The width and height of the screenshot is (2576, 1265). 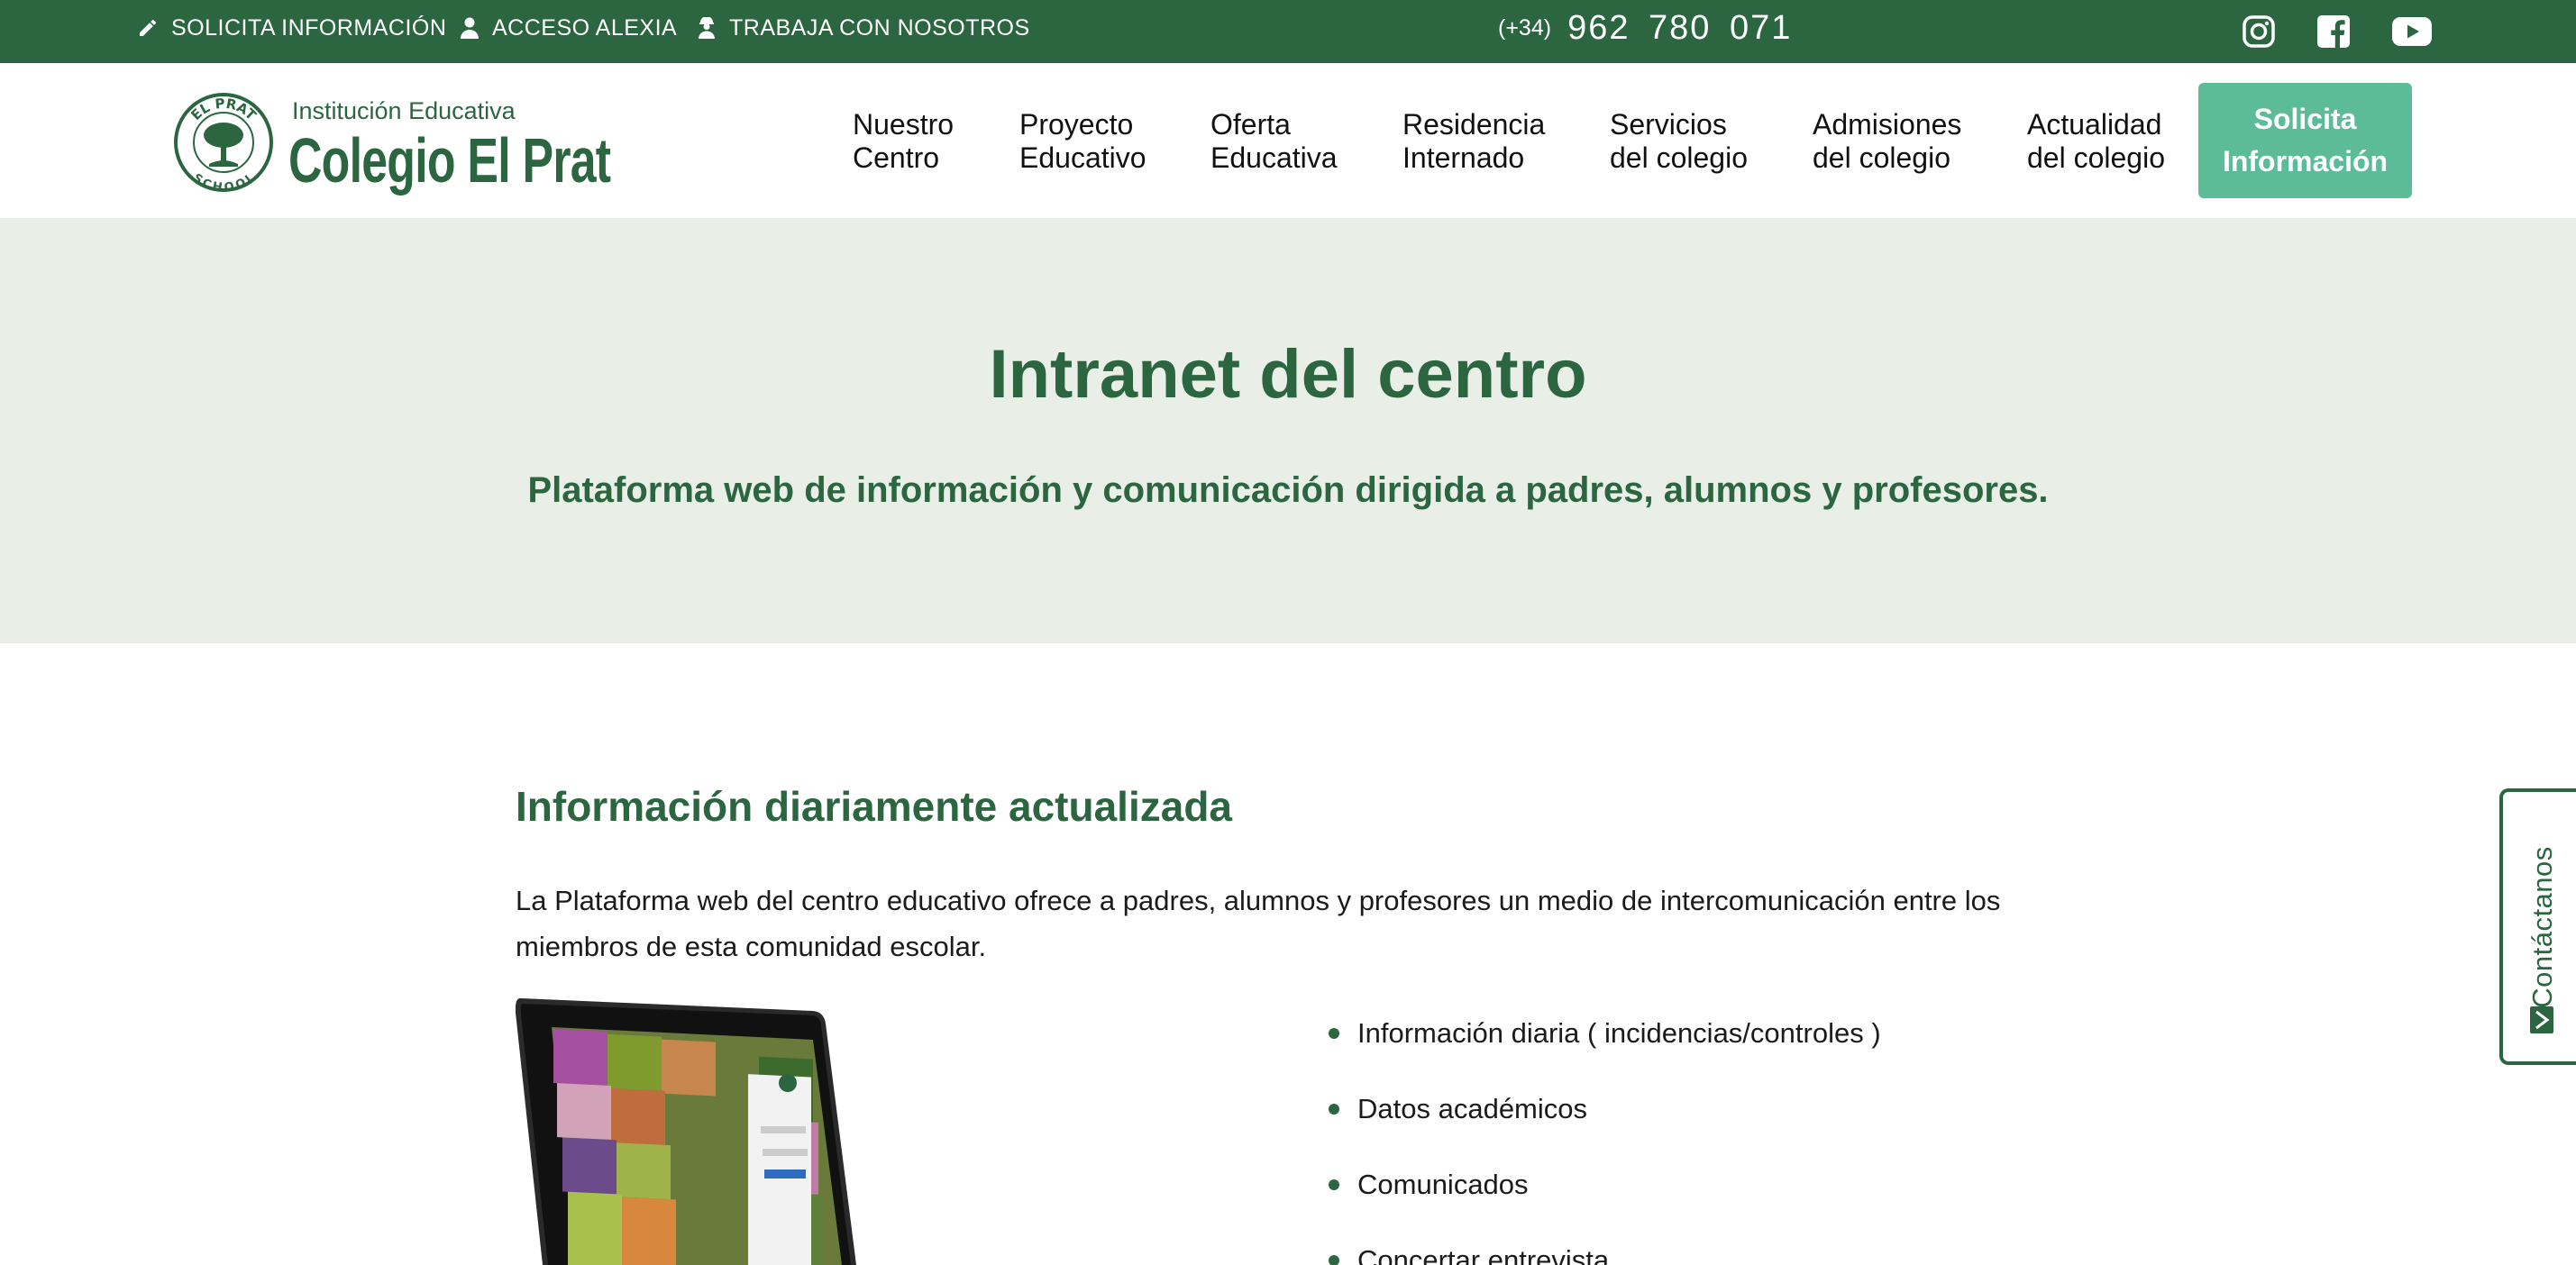 I want to click on logo-name: Colegio El Prat, so click(x=450, y=160).